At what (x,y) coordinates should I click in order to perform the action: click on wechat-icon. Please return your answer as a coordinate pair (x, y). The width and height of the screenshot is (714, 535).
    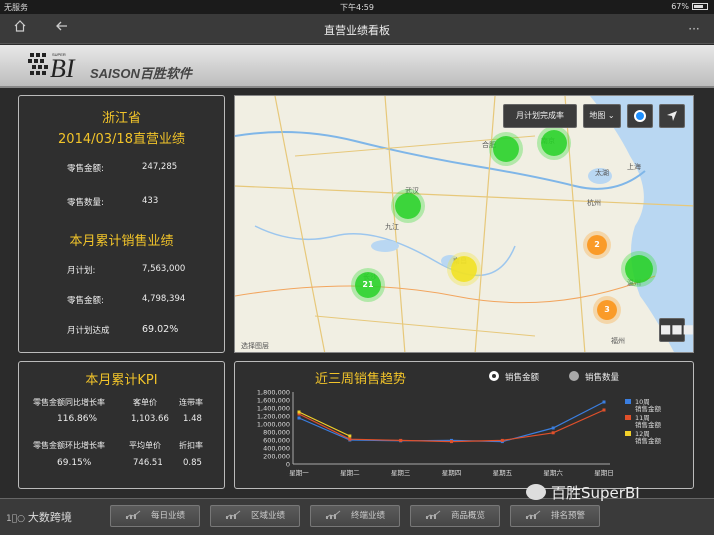
    Looking at the image, I should click on (536, 492).